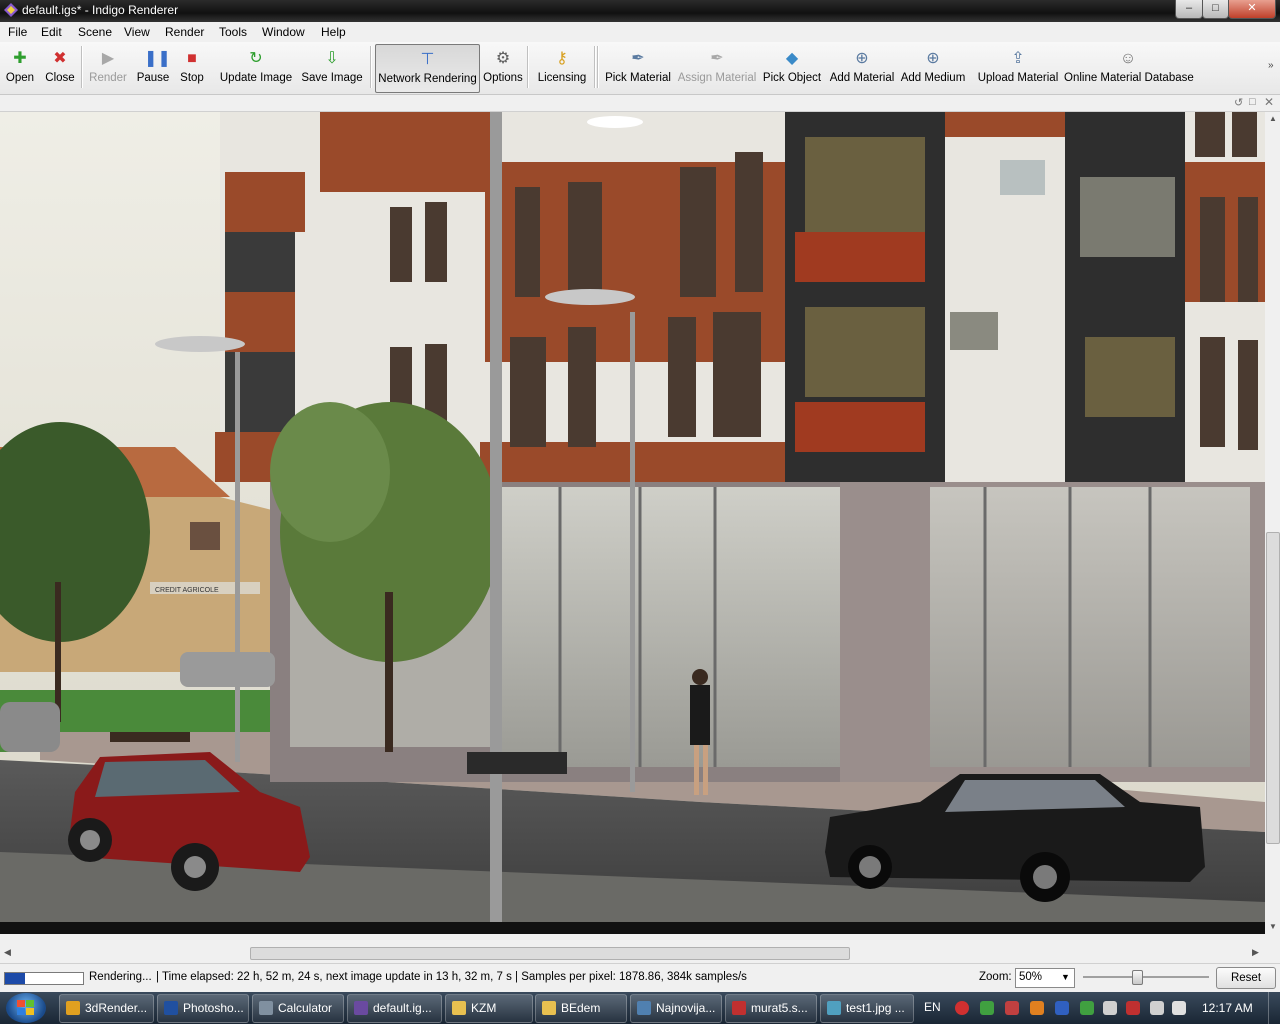 Image resolution: width=1280 pixels, height=1024 pixels. Describe the element at coordinates (1273, 118) in the screenshot. I see `scroll-up-arrow-icon: ▲` at that location.